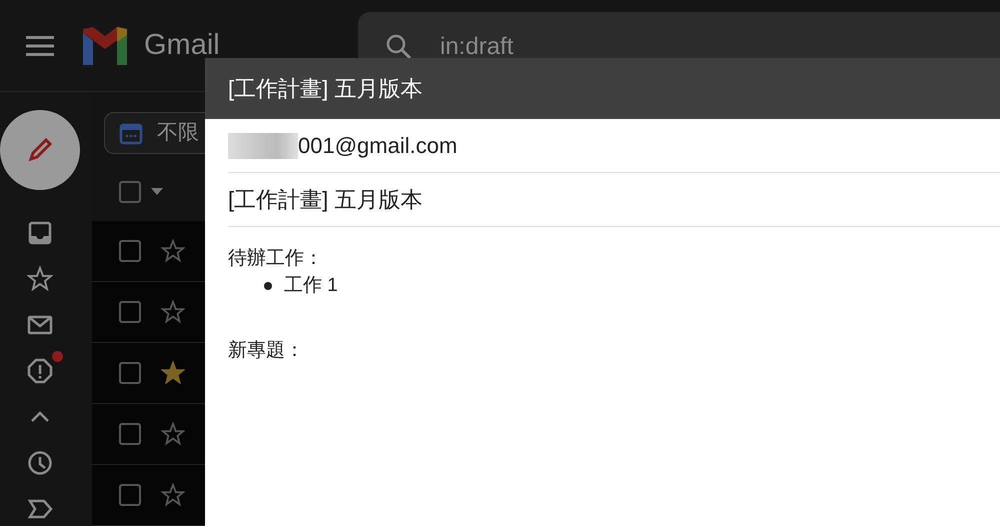  Describe the element at coordinates (157, 192) in the screenshot. I see `caret-icon` at that location.